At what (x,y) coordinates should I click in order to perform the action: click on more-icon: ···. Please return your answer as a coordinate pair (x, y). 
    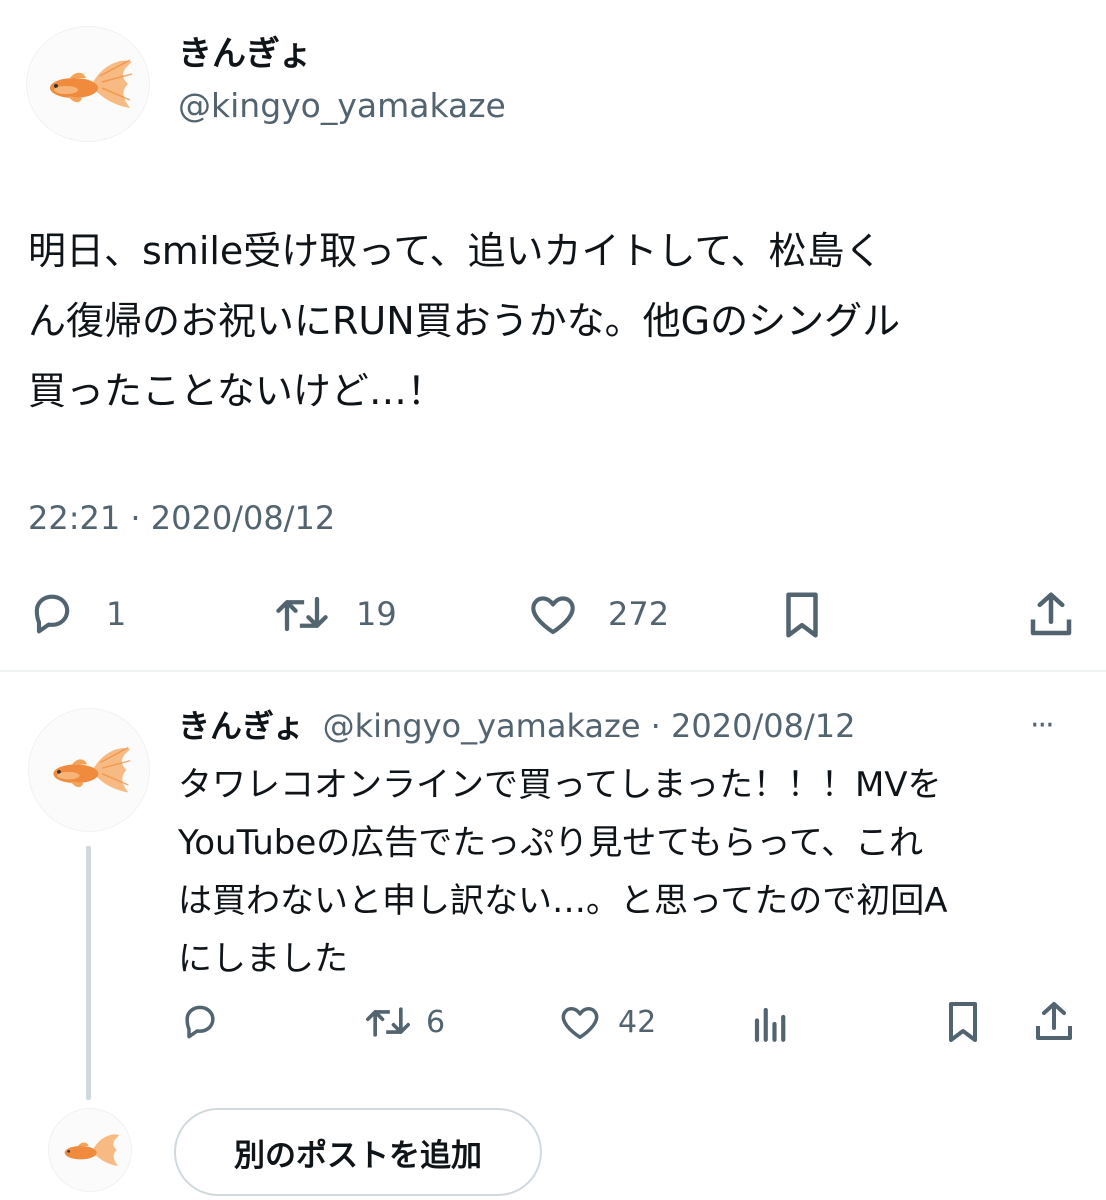
    Looking at the image, I should click on (1042, 726).